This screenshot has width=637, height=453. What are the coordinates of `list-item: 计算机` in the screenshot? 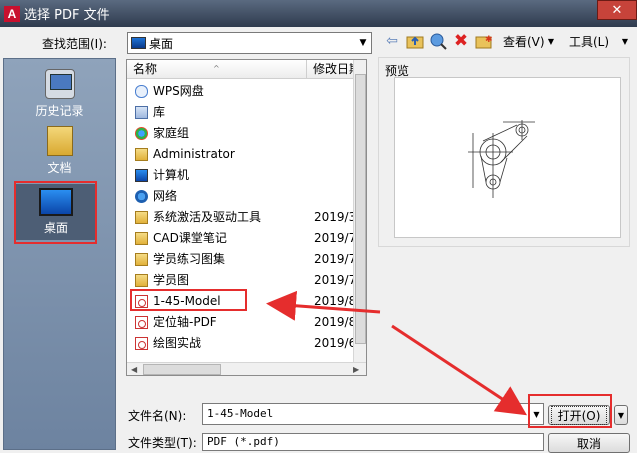 It's located at (240, 175).